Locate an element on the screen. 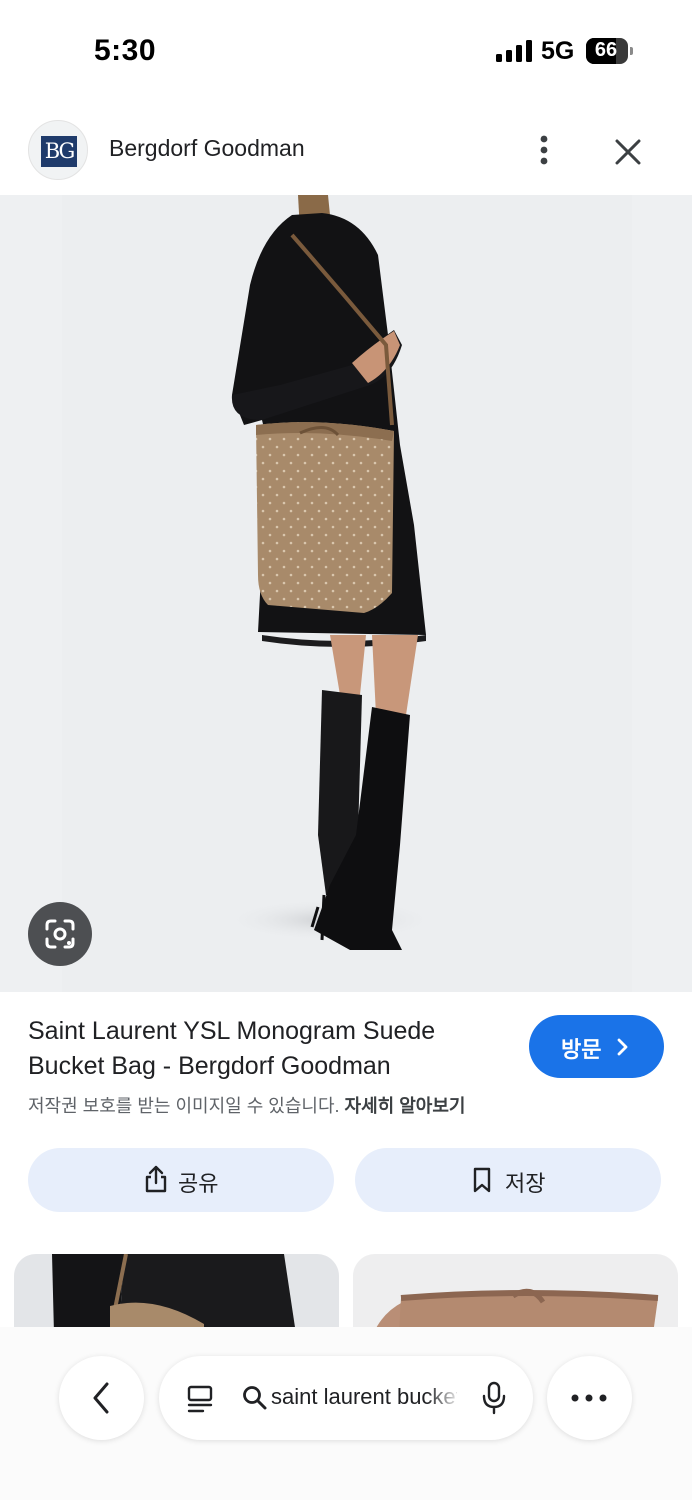 The height and width of the screenshot is (1500, 692). mic-icon is located at coordinates (494, 1398).